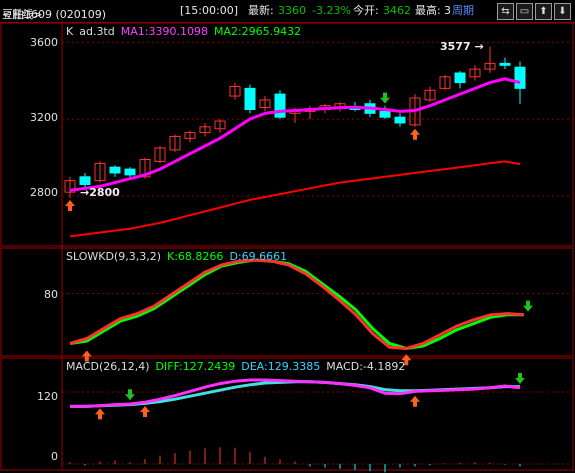  I want to click on y-tick-2800: 2800, so click(44, 192).